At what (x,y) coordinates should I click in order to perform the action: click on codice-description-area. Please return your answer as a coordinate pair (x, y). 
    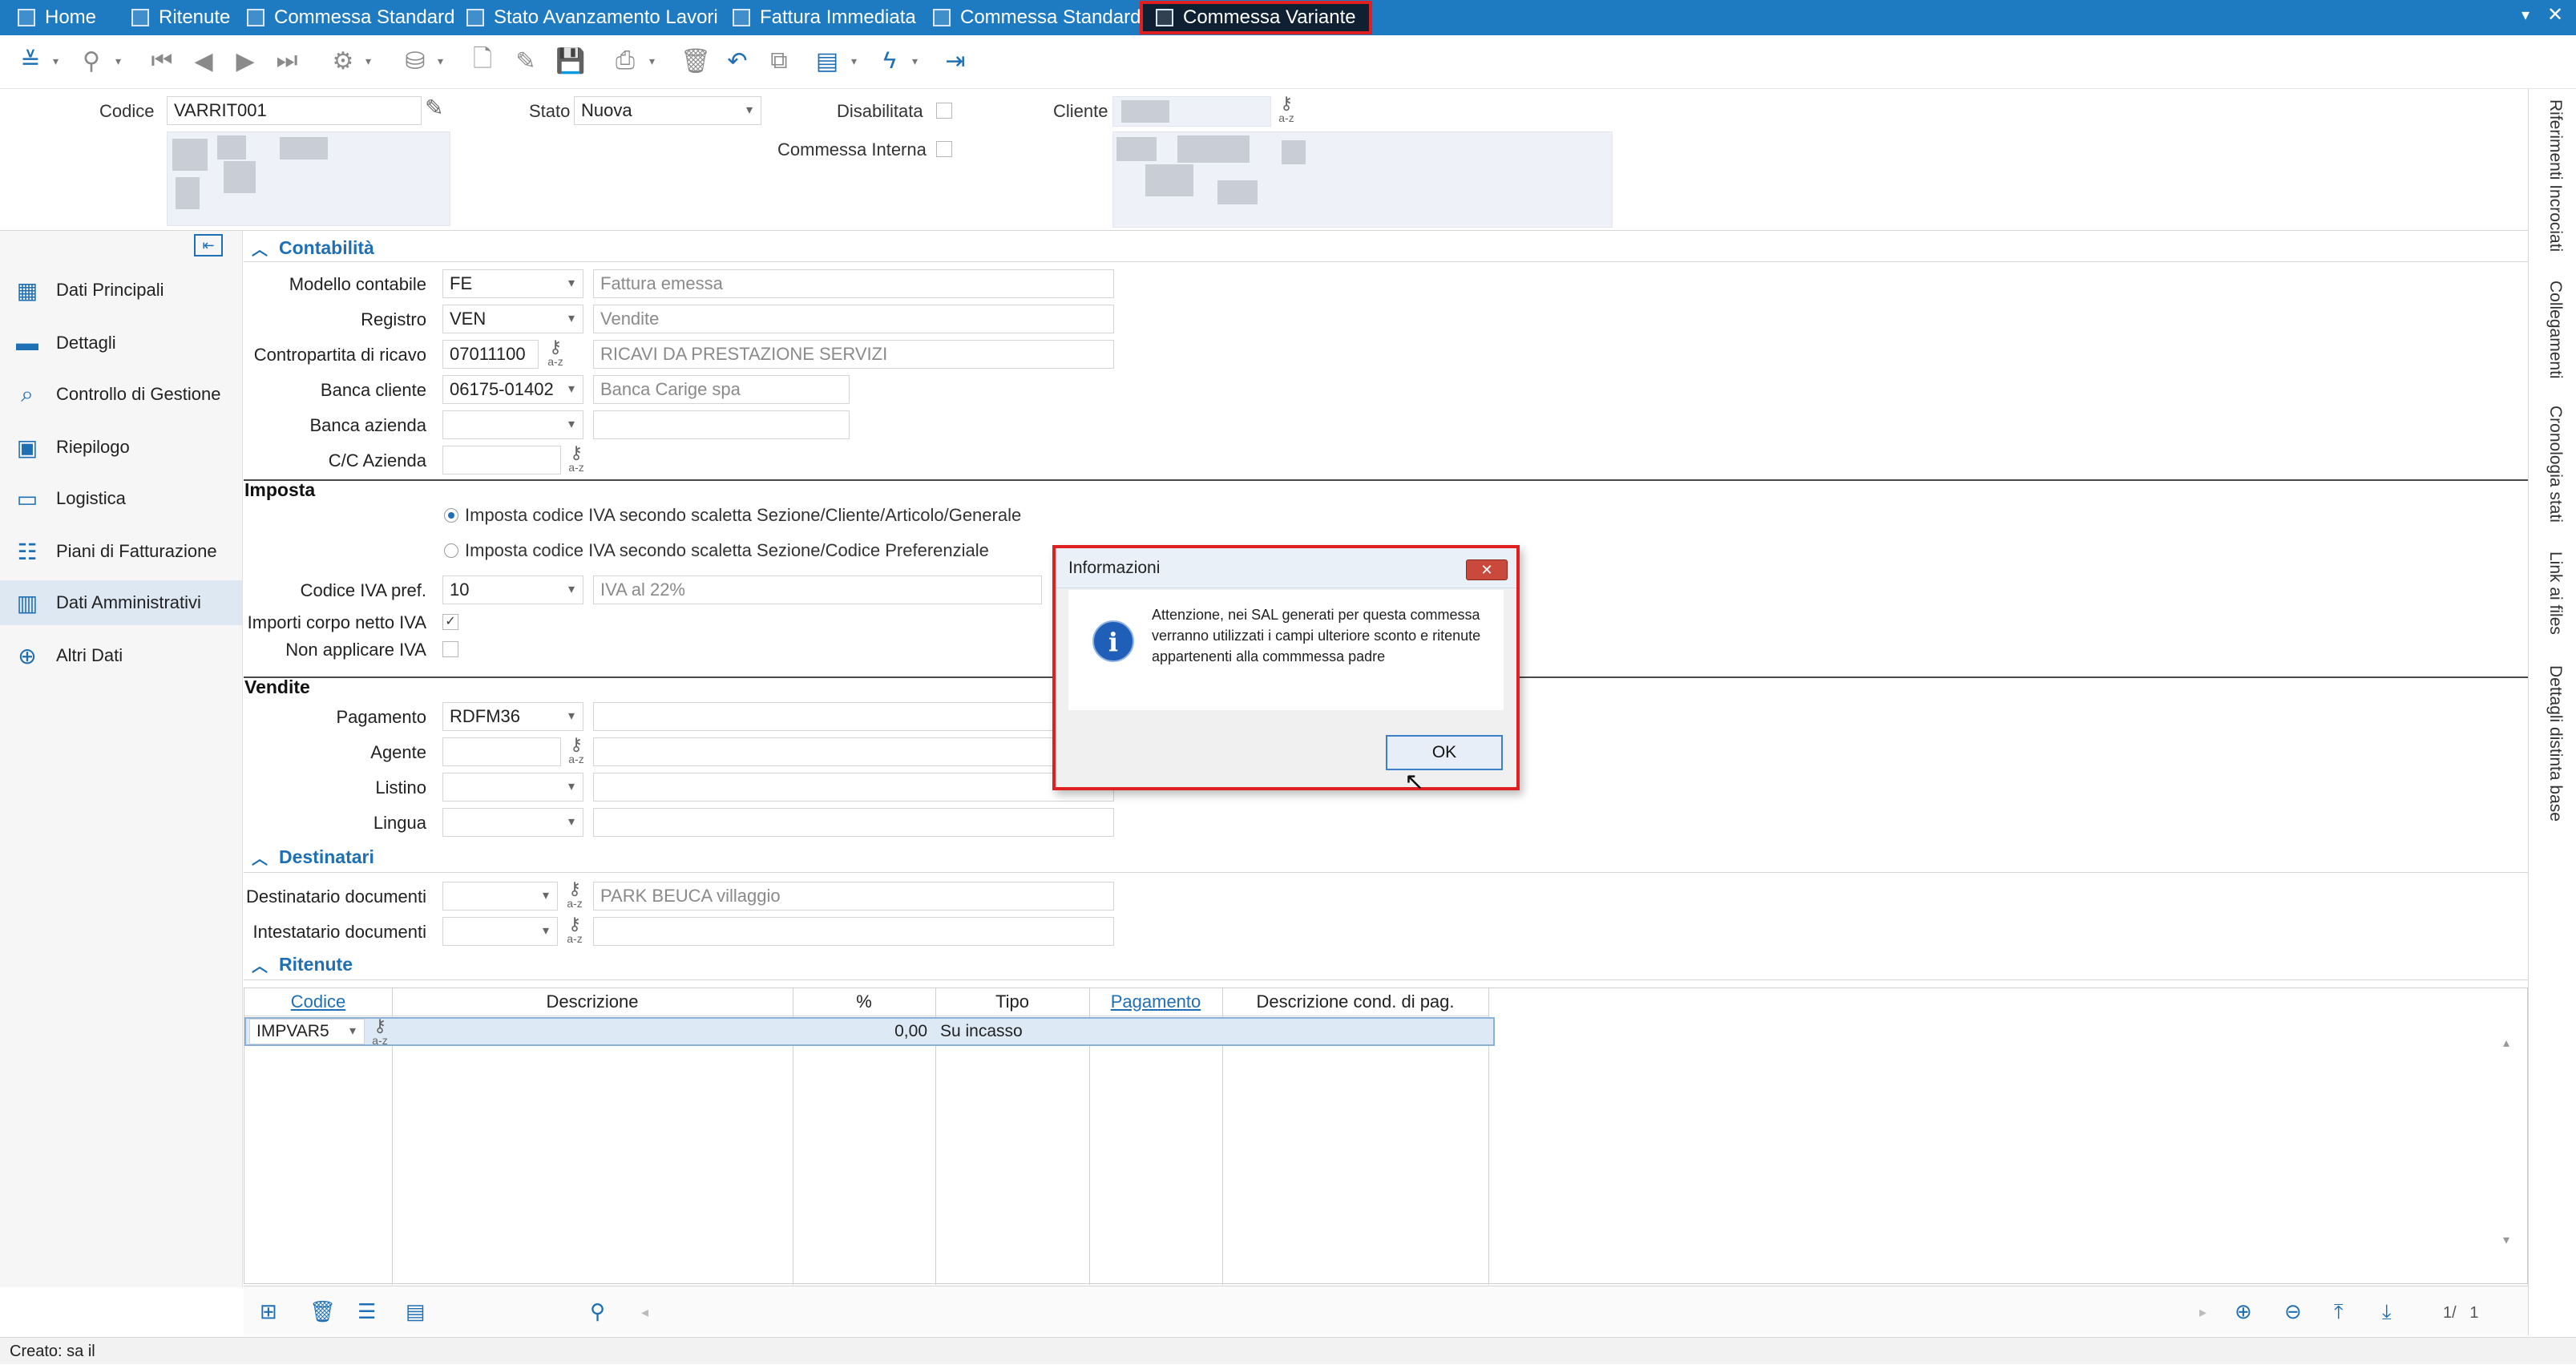
    Looking at the image, I should click on (309, 178).